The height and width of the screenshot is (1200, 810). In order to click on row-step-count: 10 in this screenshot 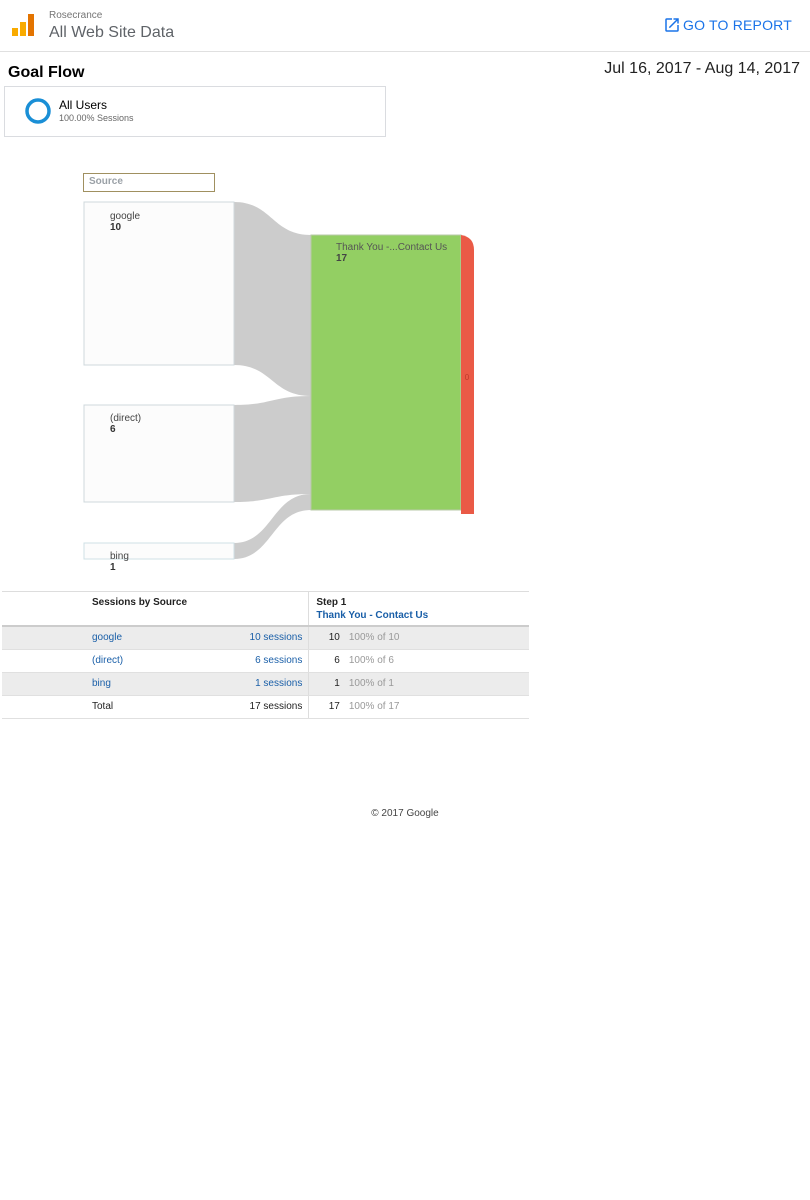, I will do `click(328, 638)`.